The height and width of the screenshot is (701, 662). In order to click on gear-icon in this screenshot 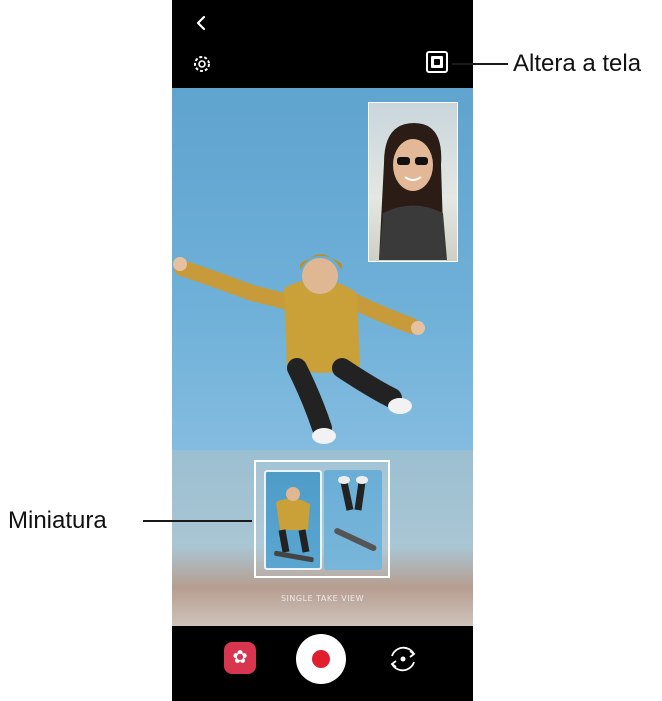, I will do `click(202, 64)`.